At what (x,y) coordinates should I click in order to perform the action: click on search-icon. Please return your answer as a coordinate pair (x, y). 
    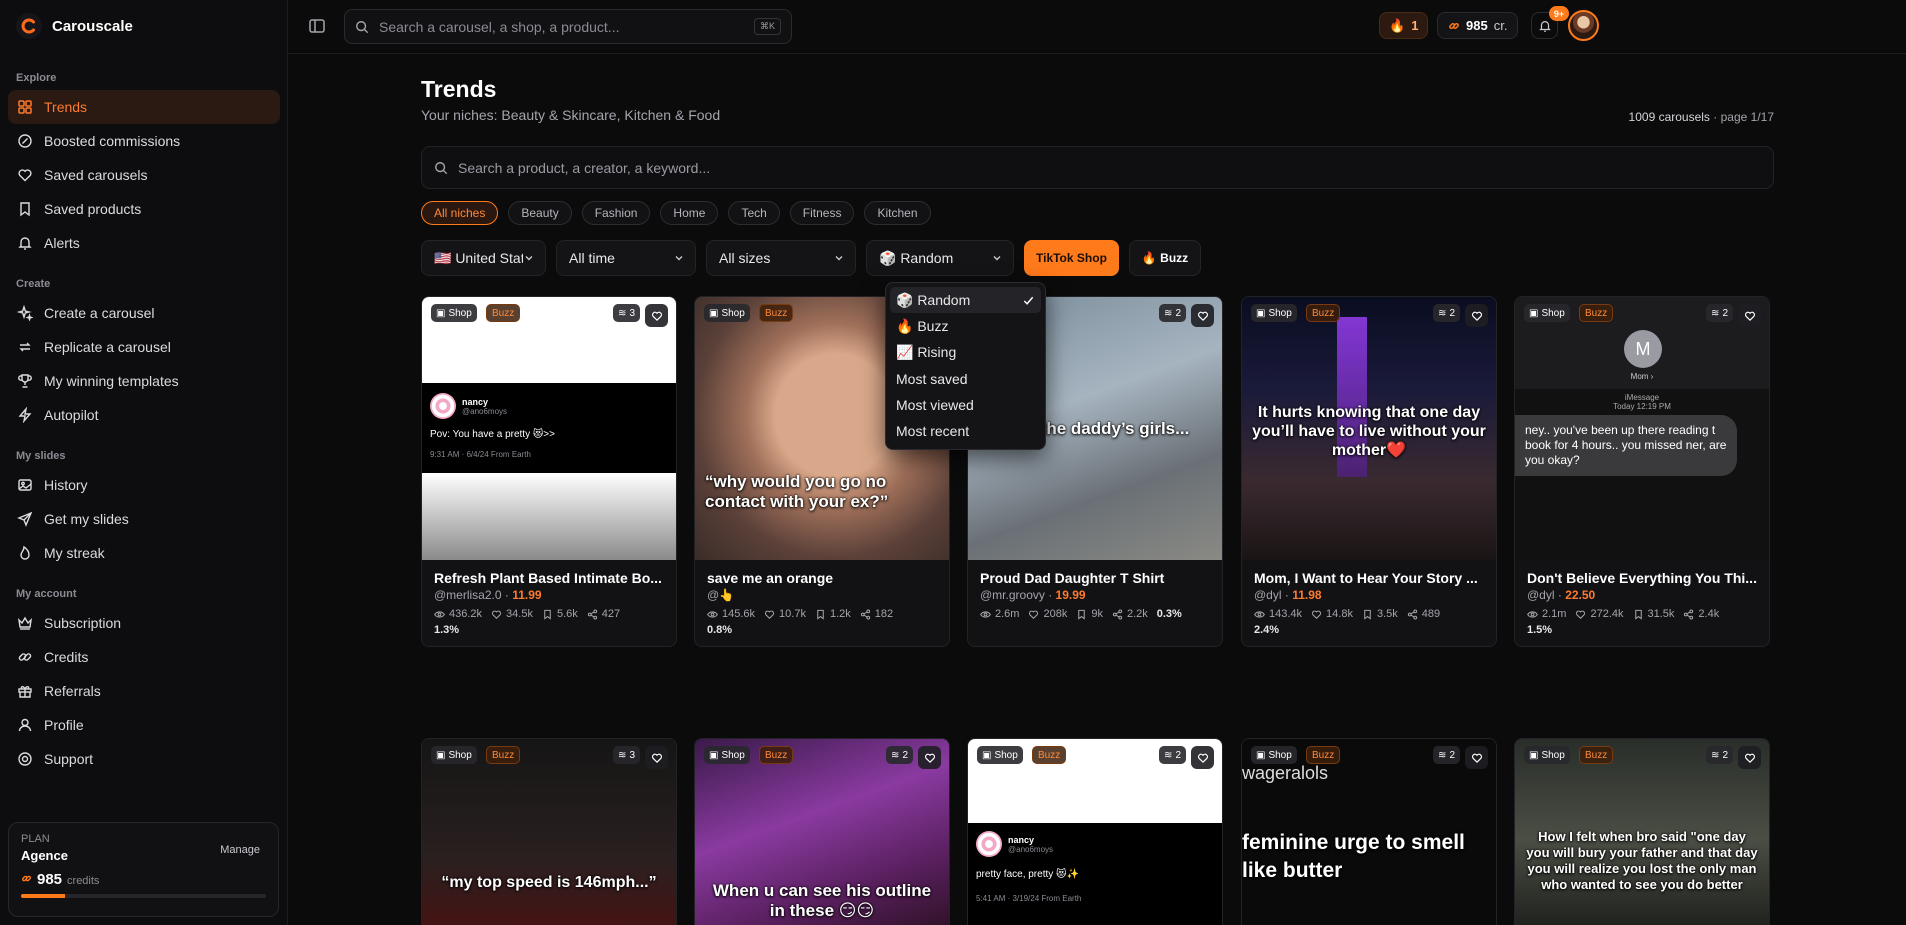
    Looking at the image, I should click on (362, 26).